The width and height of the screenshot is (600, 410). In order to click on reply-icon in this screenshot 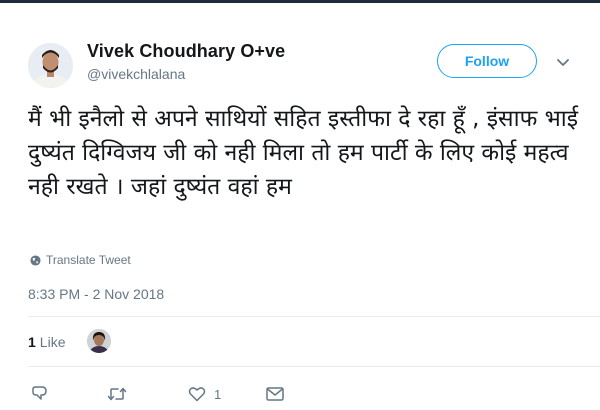, I will do `click(39, 393)`.